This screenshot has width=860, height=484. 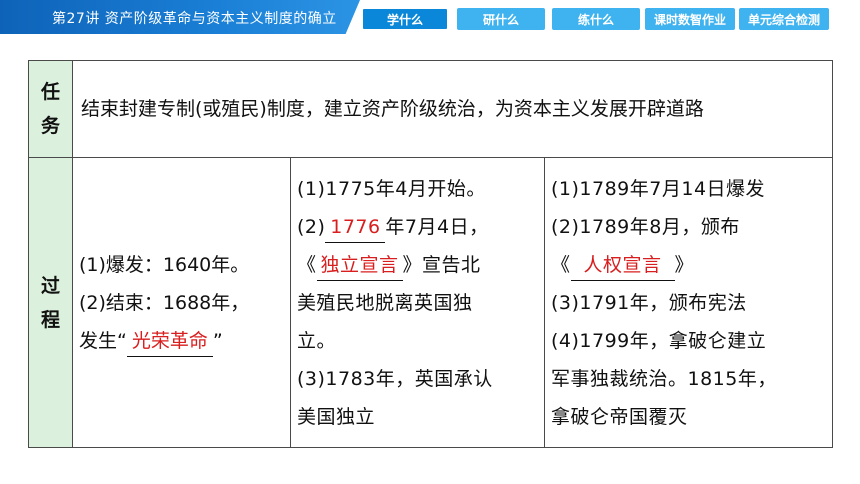 I want to click on france-line3-suffix: 》, so click(x=684, y=264).